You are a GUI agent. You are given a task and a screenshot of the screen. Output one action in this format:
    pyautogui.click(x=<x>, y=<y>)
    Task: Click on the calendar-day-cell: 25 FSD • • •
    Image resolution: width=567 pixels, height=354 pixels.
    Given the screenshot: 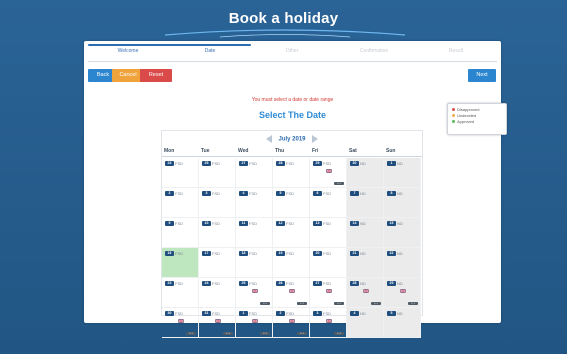 What is the action you would take?
    pyautogui.click(x=254, y=293)
    